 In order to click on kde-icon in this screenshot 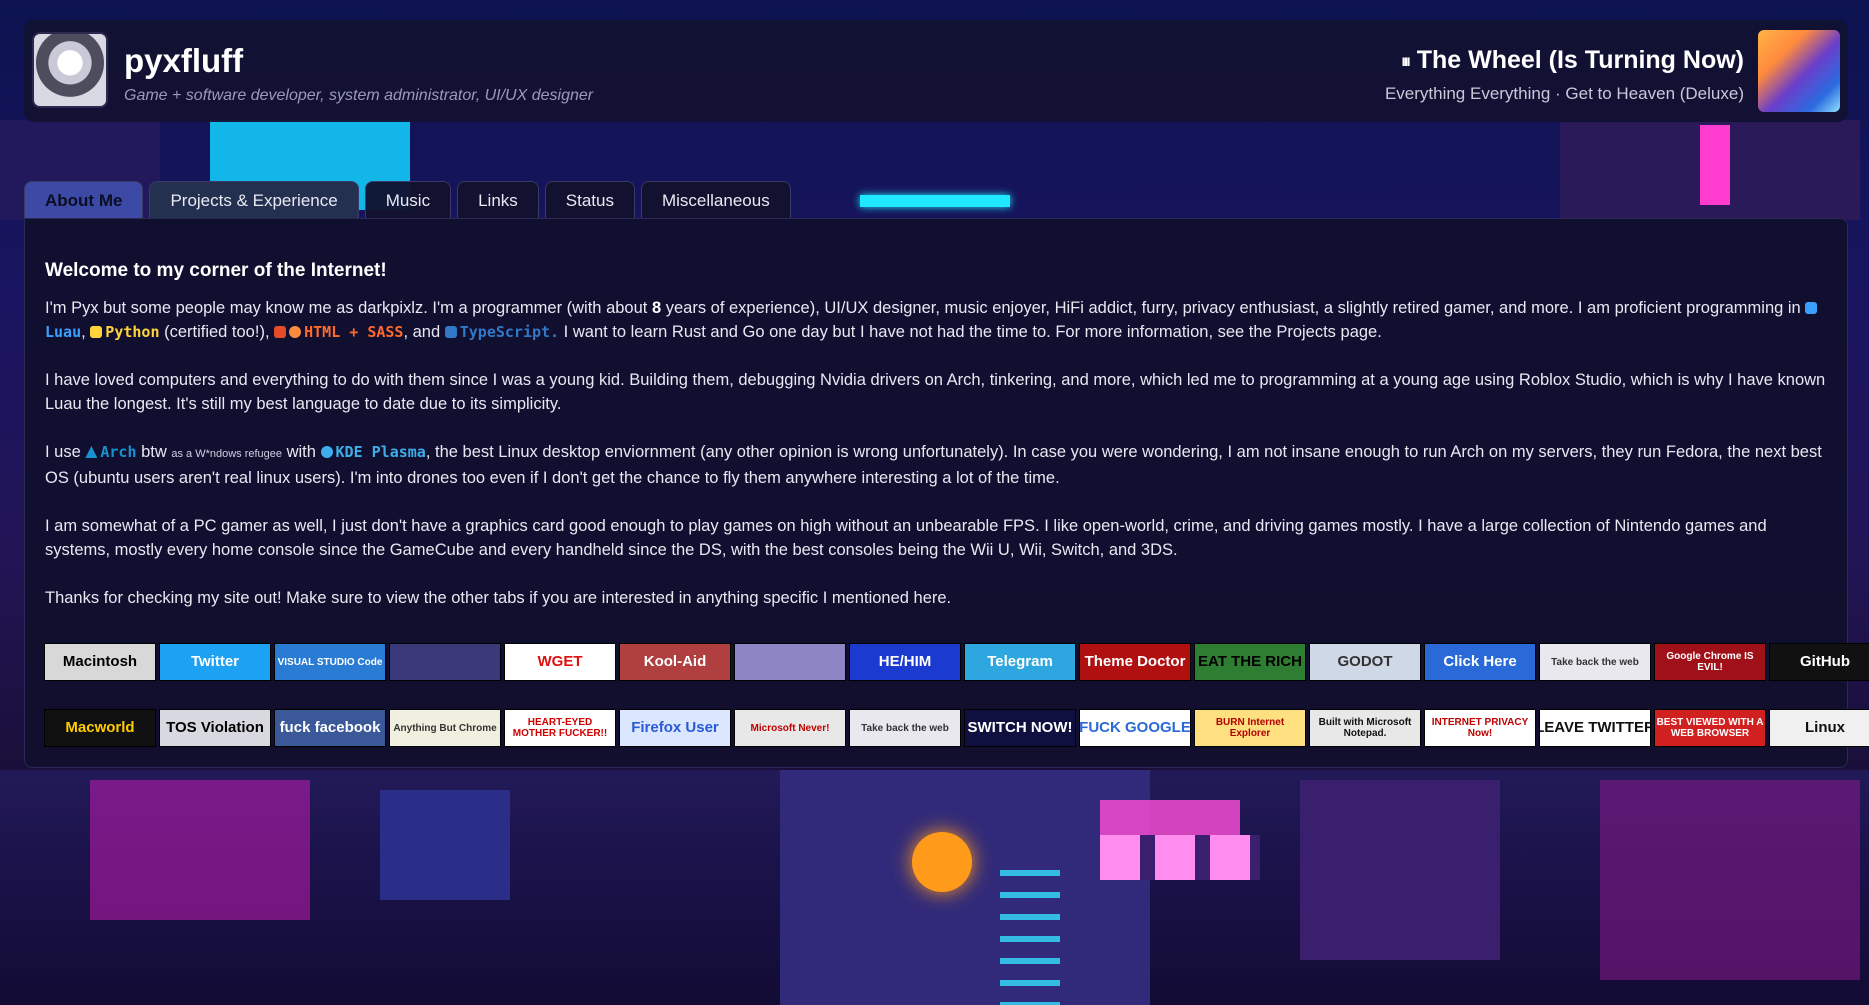, I will do `click(326, 452)`.